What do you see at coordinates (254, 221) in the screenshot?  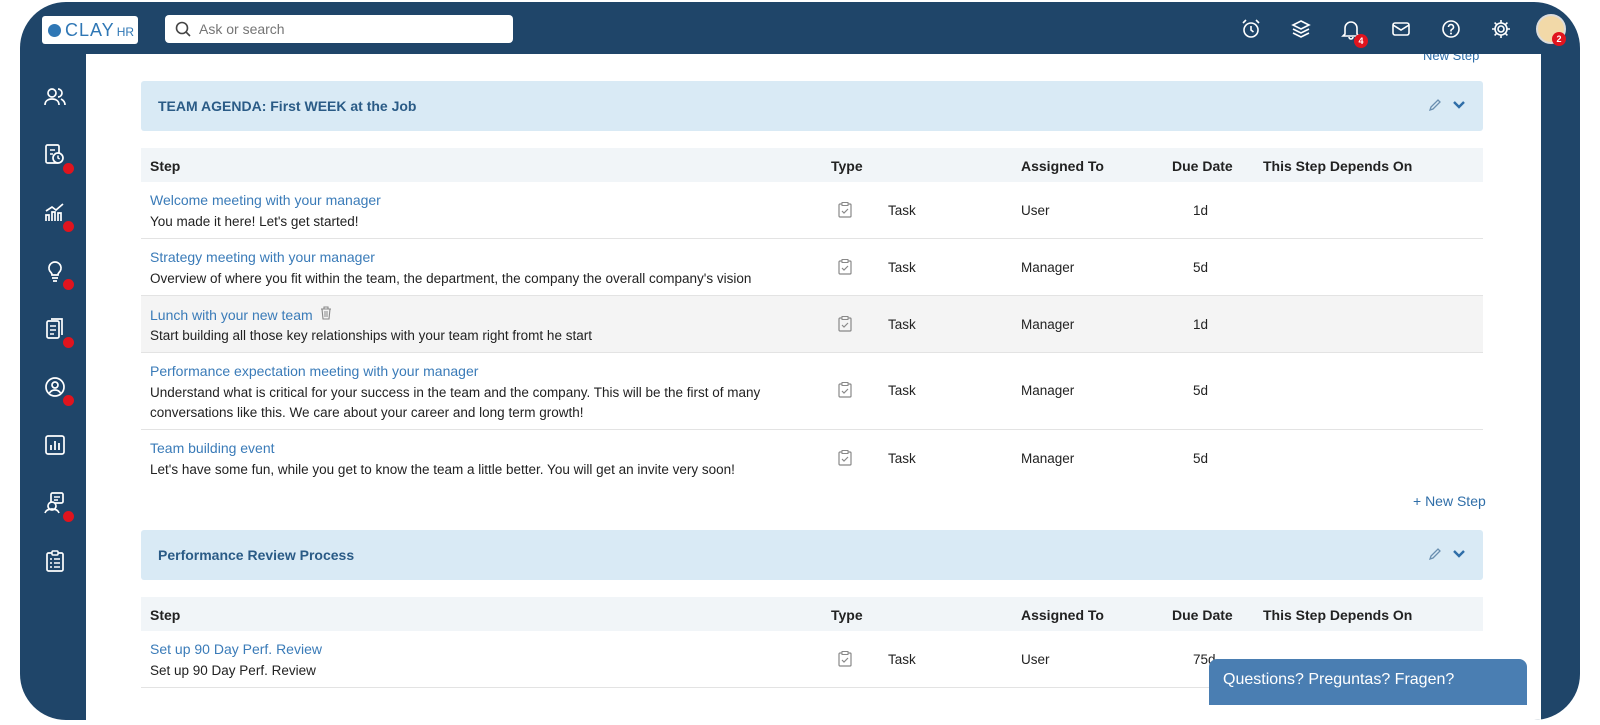 I see `step-description: You made it here! Let's get started!` at bounding box center [254, 221].